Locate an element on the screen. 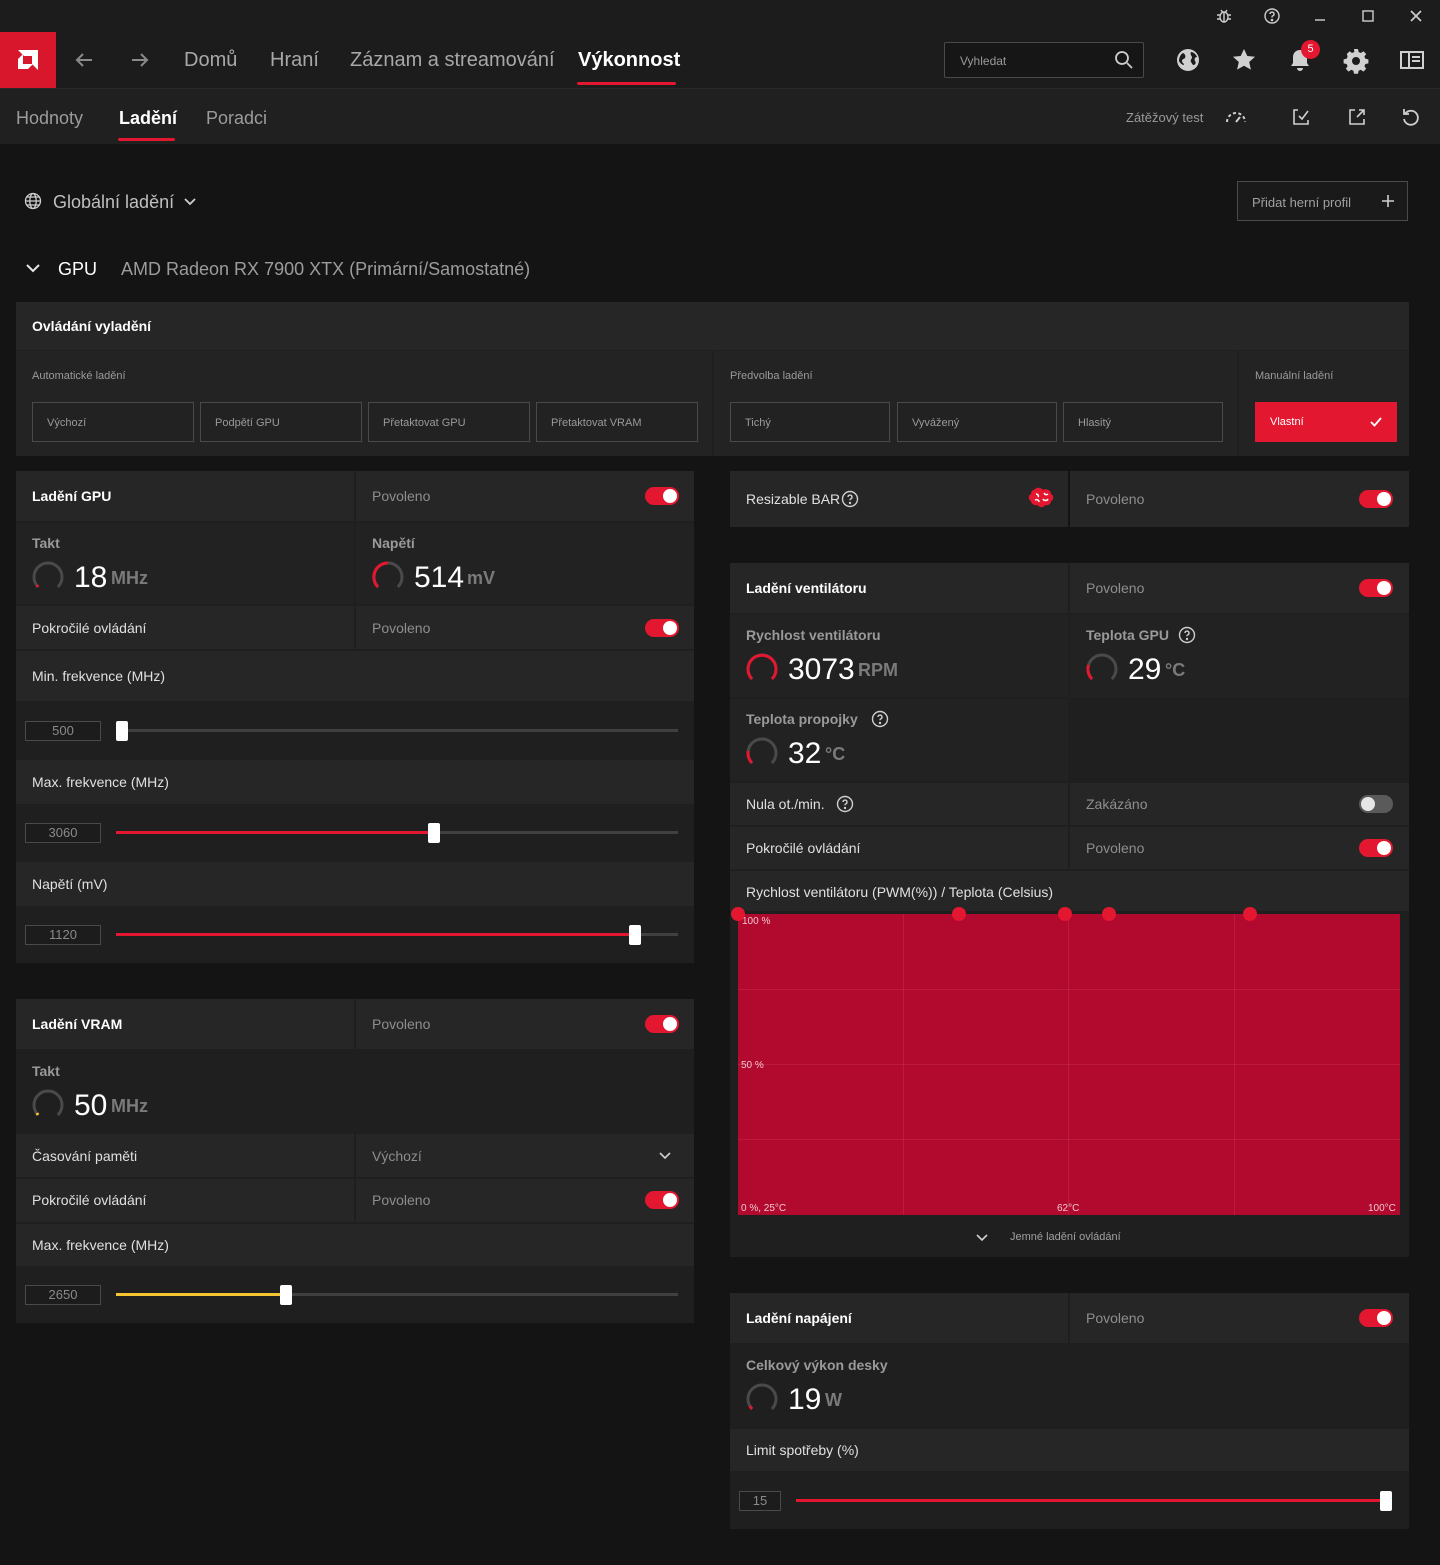 The height and width of the screenshot is (1565, 1440). vram-tuning-status: Povoleno is located at coordinates (401, 1024).